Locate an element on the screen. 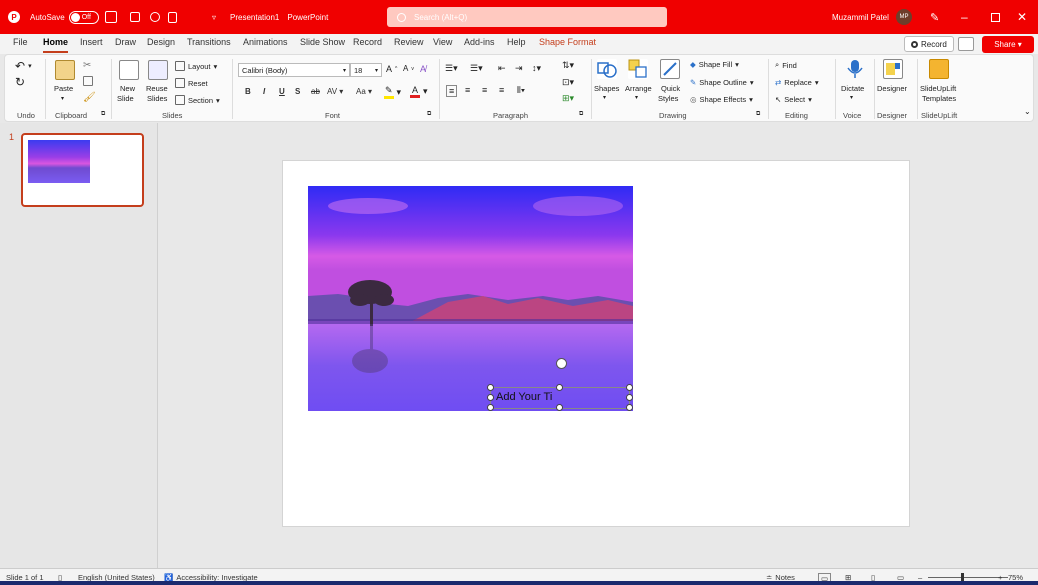 This screenshot has width=1038, height=585. tab-shape-format: Shape Format is located at coordinates (567, 45).